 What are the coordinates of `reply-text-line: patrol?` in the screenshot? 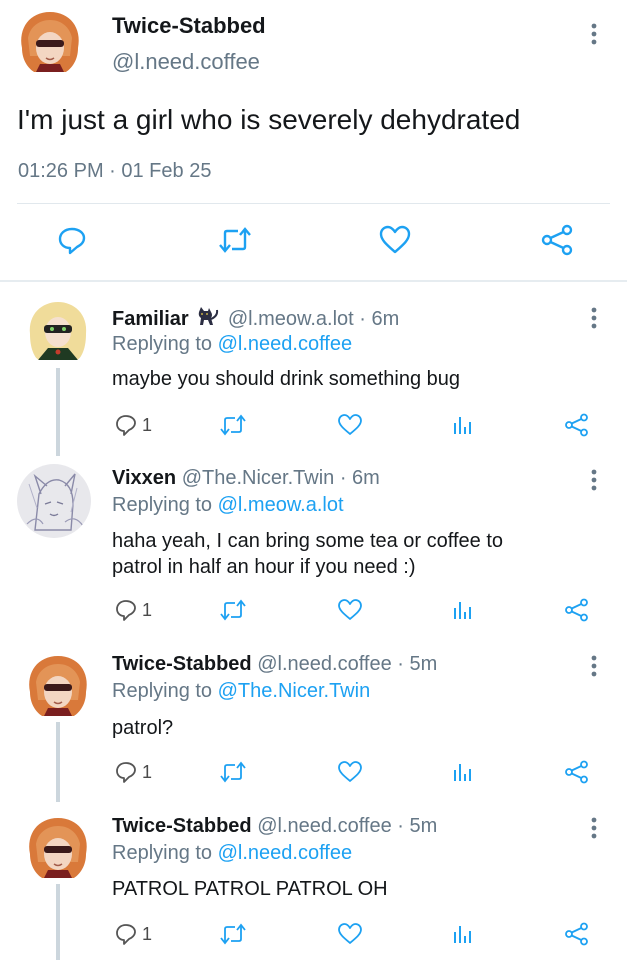 It's located at (143, 728).